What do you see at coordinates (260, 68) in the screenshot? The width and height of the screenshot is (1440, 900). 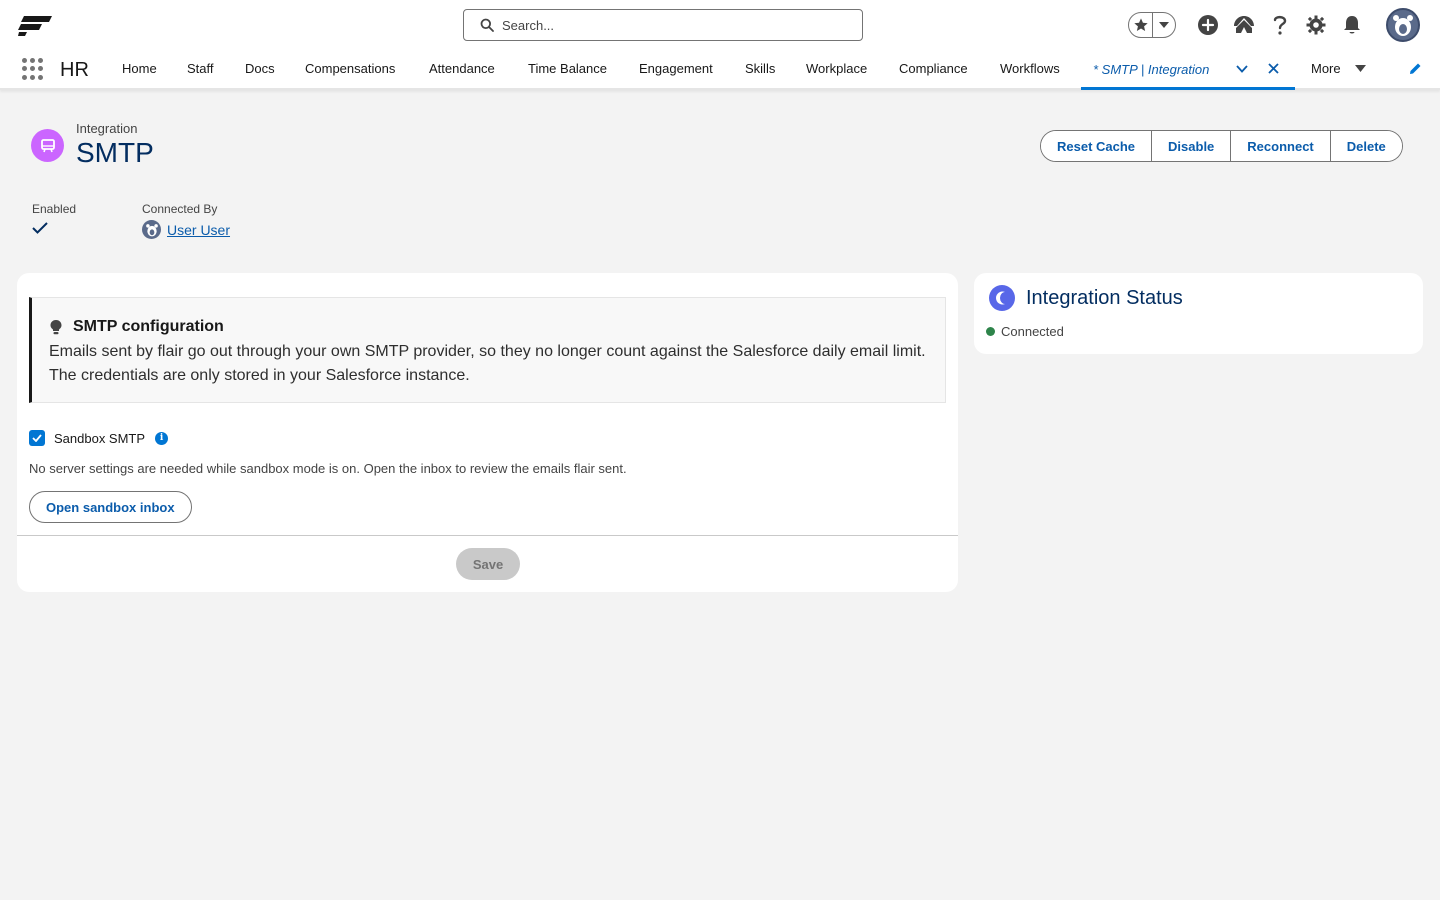 I see `nav-item-docs: Docs` at bounding box center [260, 68].